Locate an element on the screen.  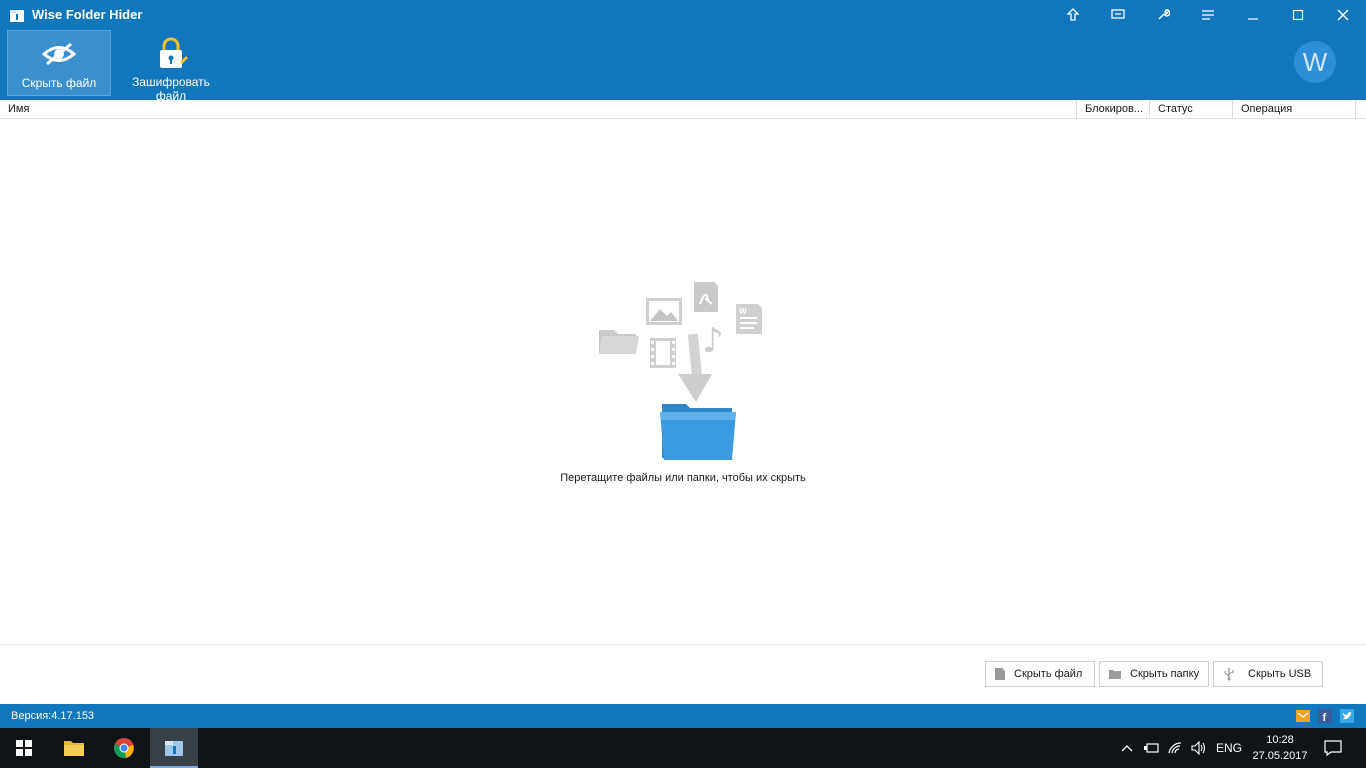
drop-zone-illustration: W ♪ is located at coordinates (680, 371).